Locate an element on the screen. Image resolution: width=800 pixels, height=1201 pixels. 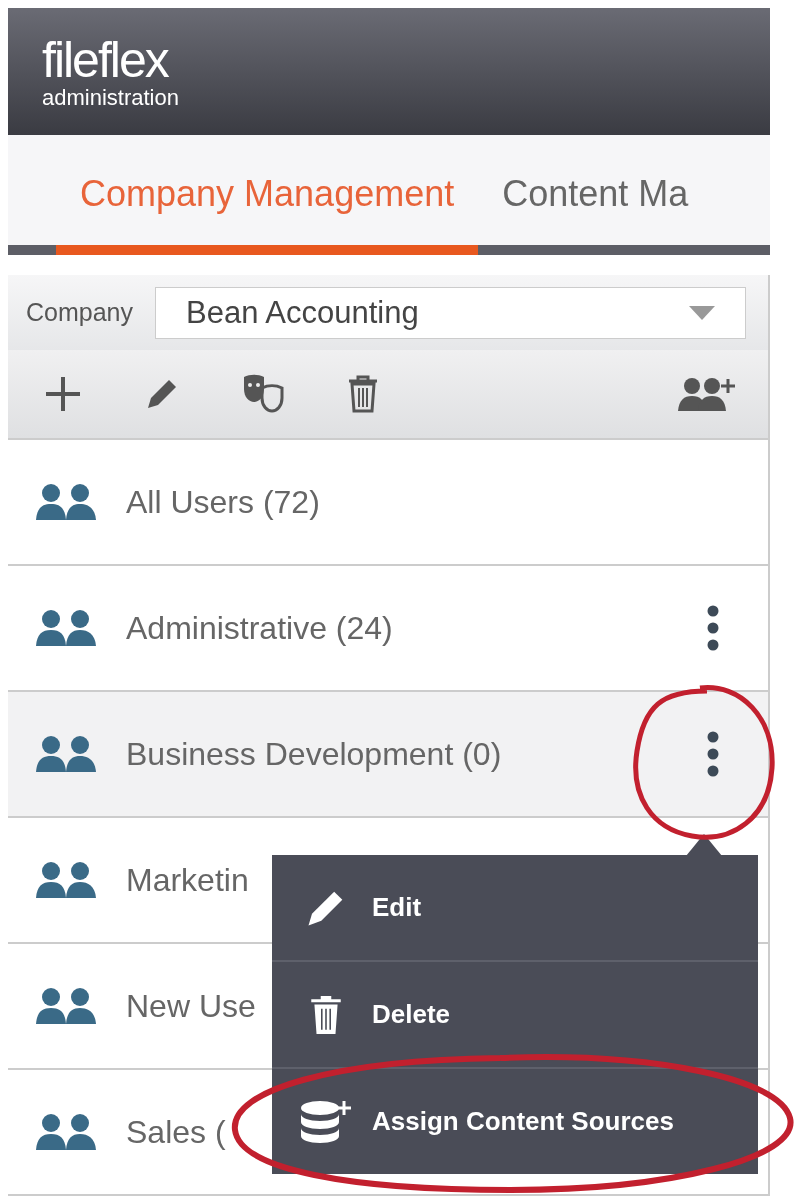
add-icon is located at coordinates (63, 394).